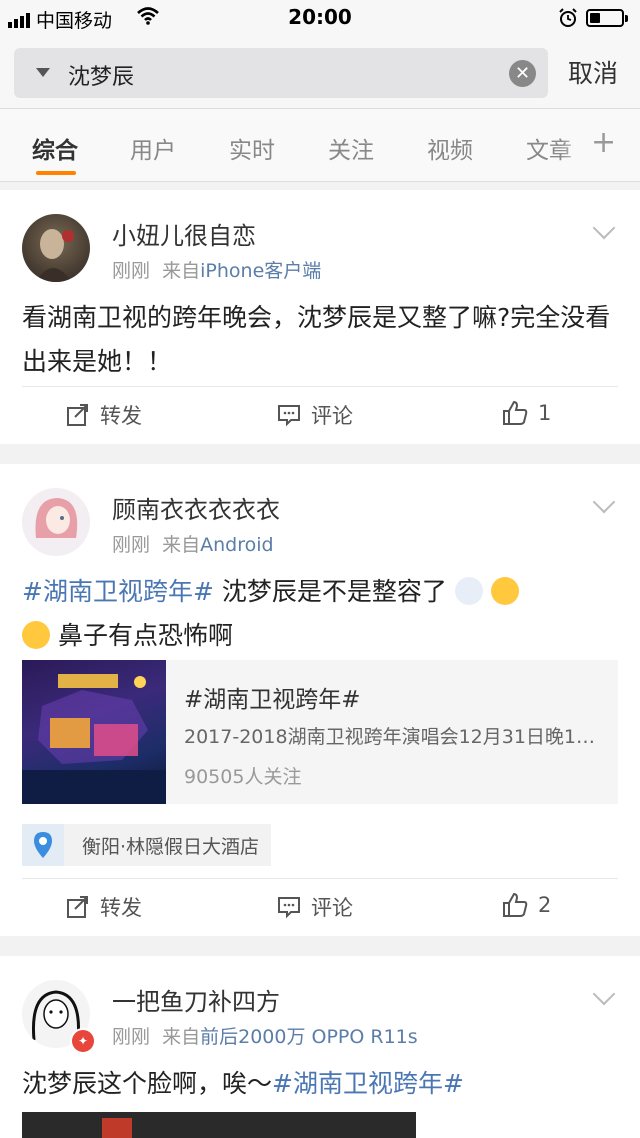 The height and width of the screenshot is (1138, 640). What do you see at coordinates (243, 1083) in the screenshot?
I see `post-text: 沈梦辰这个脸啊，唉～#湖南卫视跨年#` at bounding box center [243, 1083].